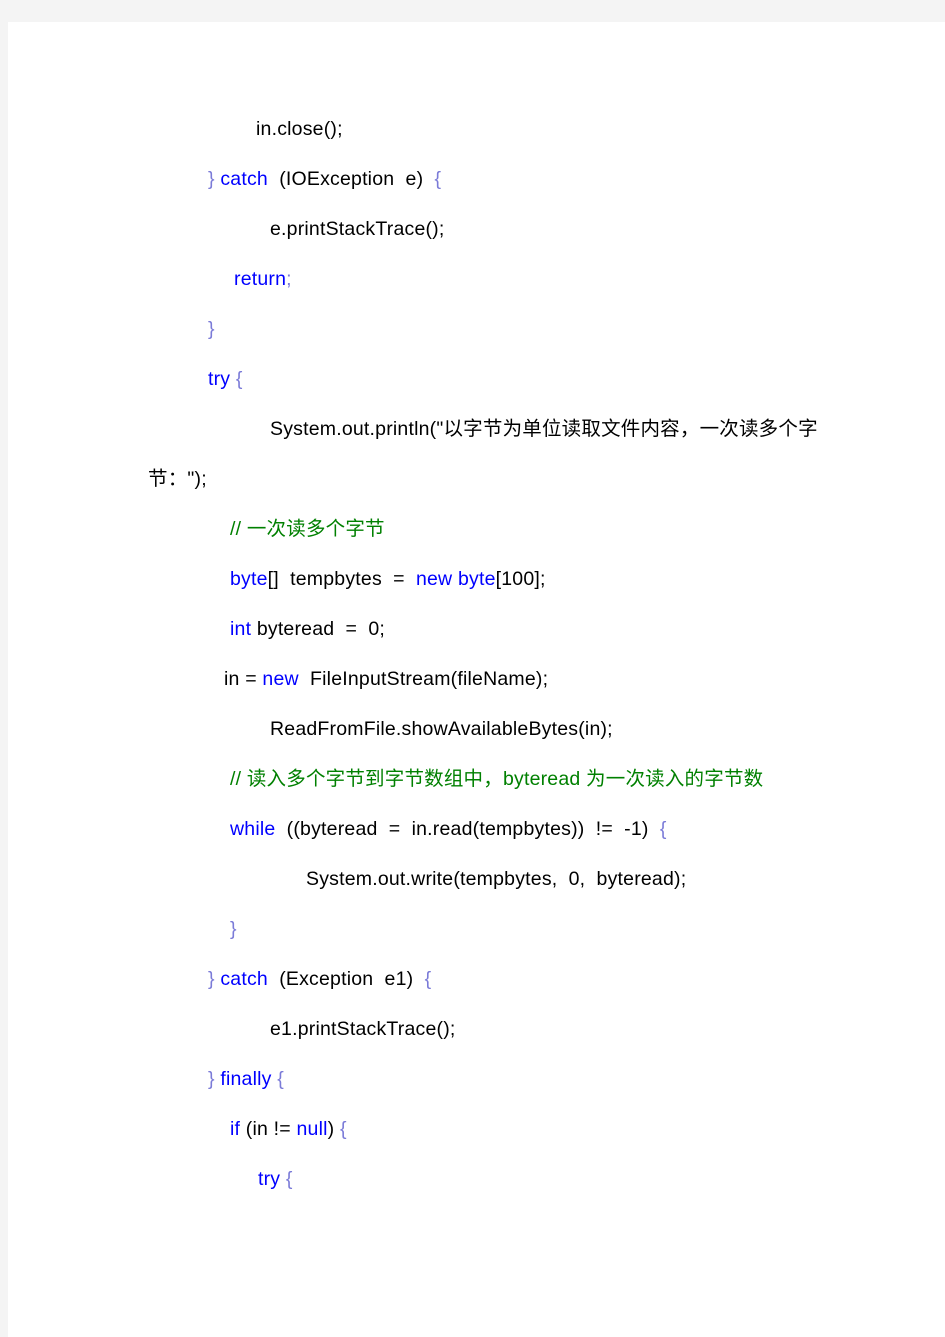  What do you see at coordinates (488, 279) in the screenshot?
I see `line-return: return;` at bounding box center [488, 279].